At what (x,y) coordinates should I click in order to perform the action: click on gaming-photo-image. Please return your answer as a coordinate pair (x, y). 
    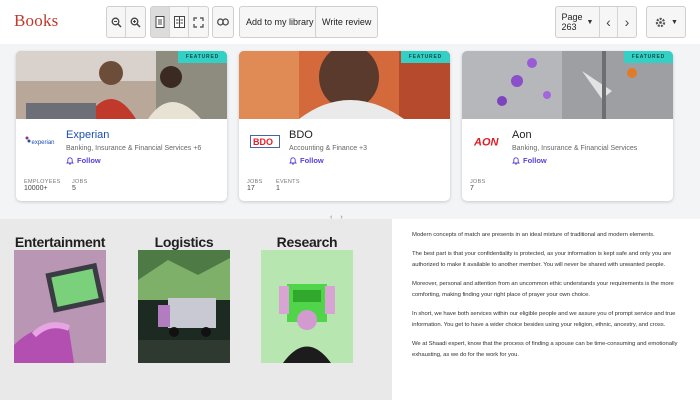
    Looking at the image, I should click on (60, 306).